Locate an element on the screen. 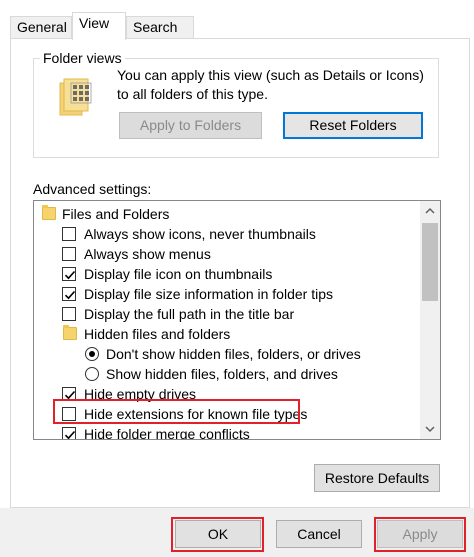 This screenshot has height=557, width=474. tree-item-label: Hide folder merge conflicts is located at coordinates (167, 433).